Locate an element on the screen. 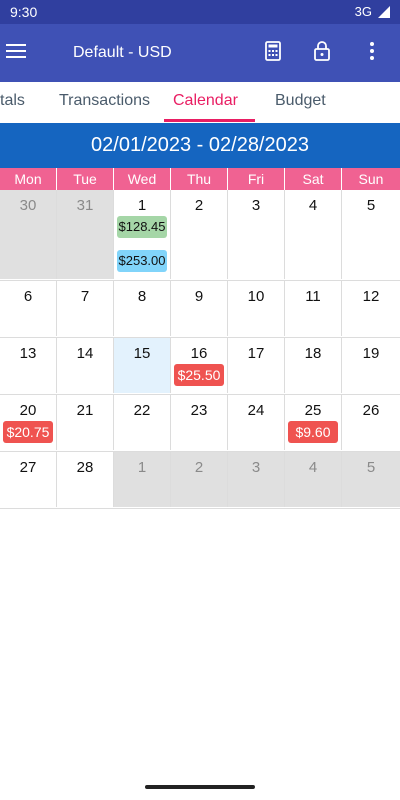 This screenshot has width=400, height=800. calendar-day-cell: 23 is located at coordinates (199, 422).